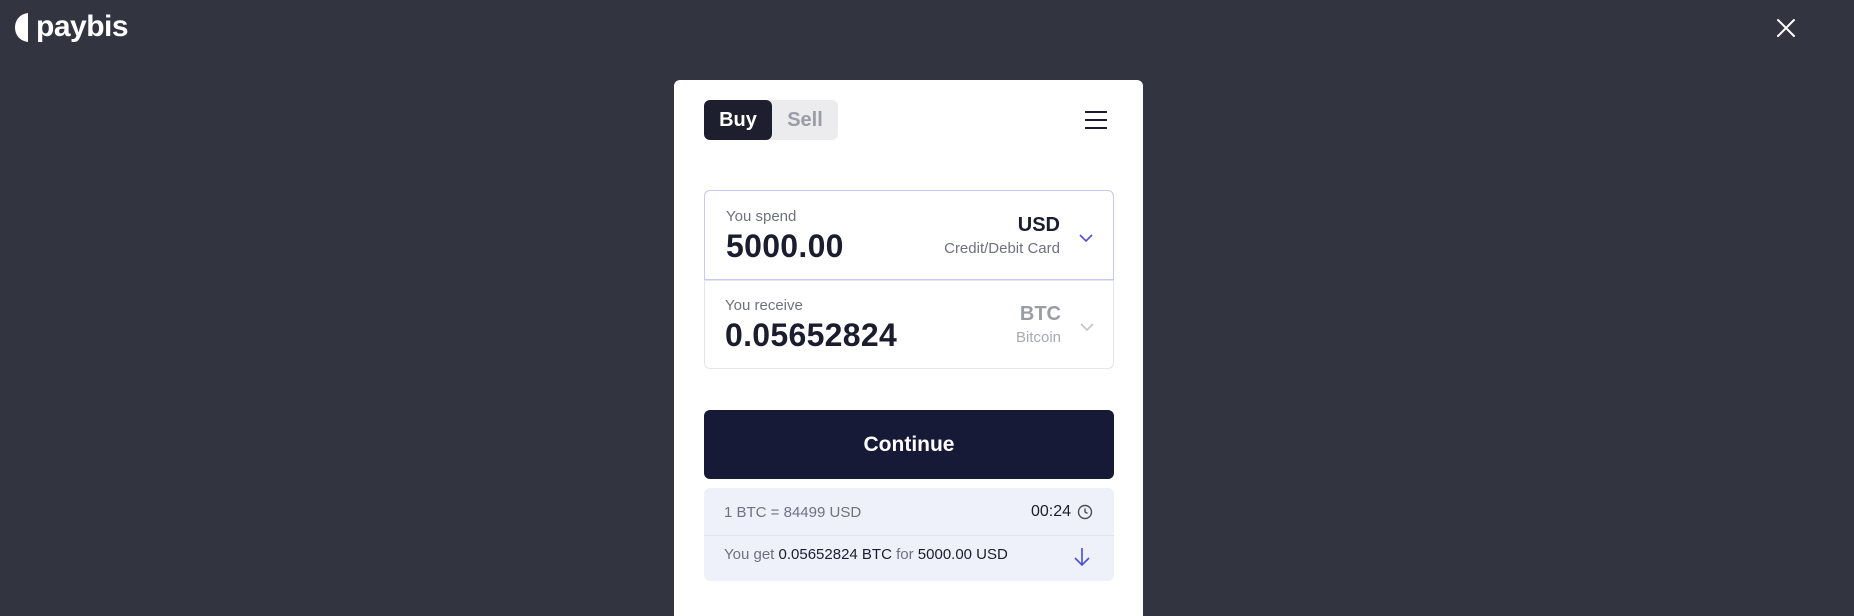  I want to click on receive-label: You receive, so click(764, 305).